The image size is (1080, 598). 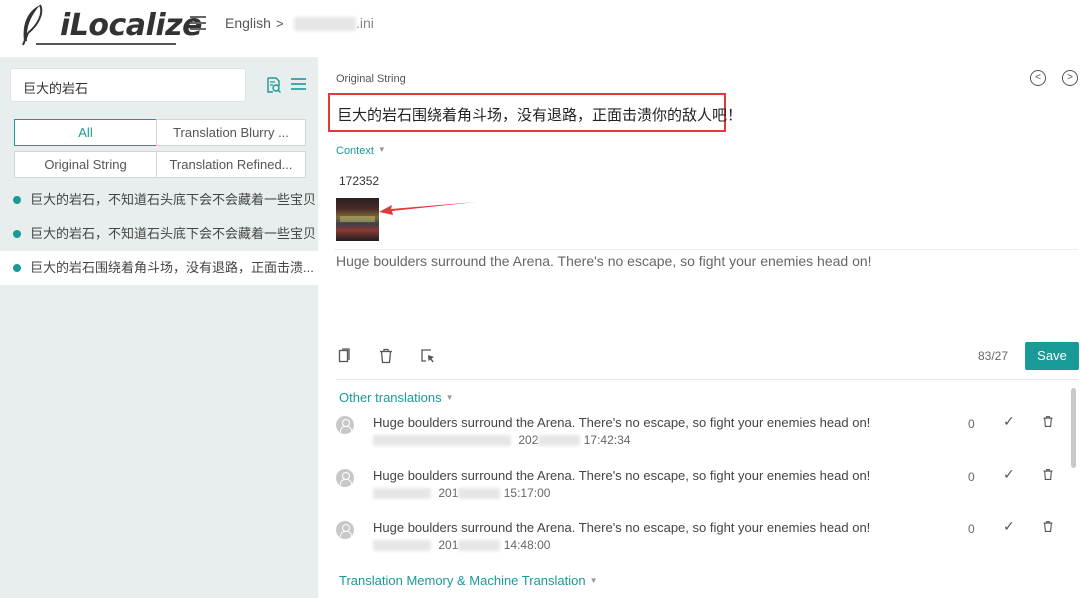 What do you see at coordinates (198, 23) in the screenshot?
I see `menu-icon` at bounding box center [198, 23].